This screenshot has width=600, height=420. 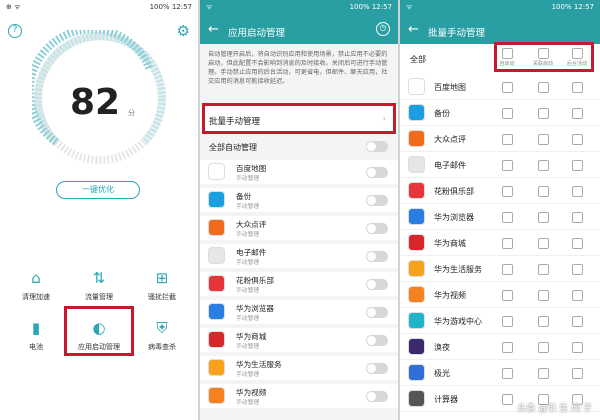 What do you see at coordinates (450, 139) in the screenshot?
I see `app-name: 大众点评` at bounding box center [450, 139].